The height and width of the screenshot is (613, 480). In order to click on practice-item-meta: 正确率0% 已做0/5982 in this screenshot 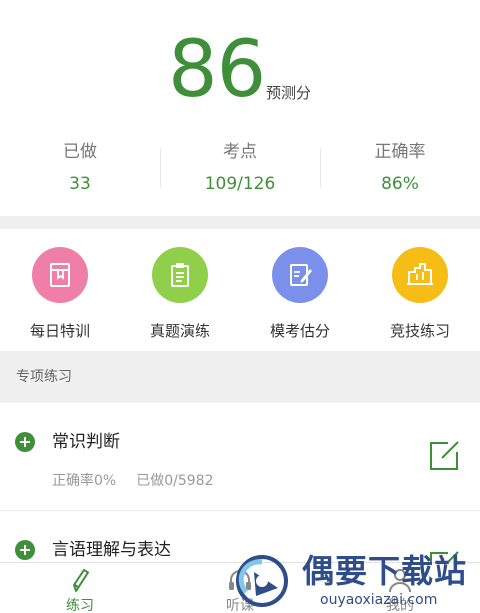, I will do `click(132, 481)`.